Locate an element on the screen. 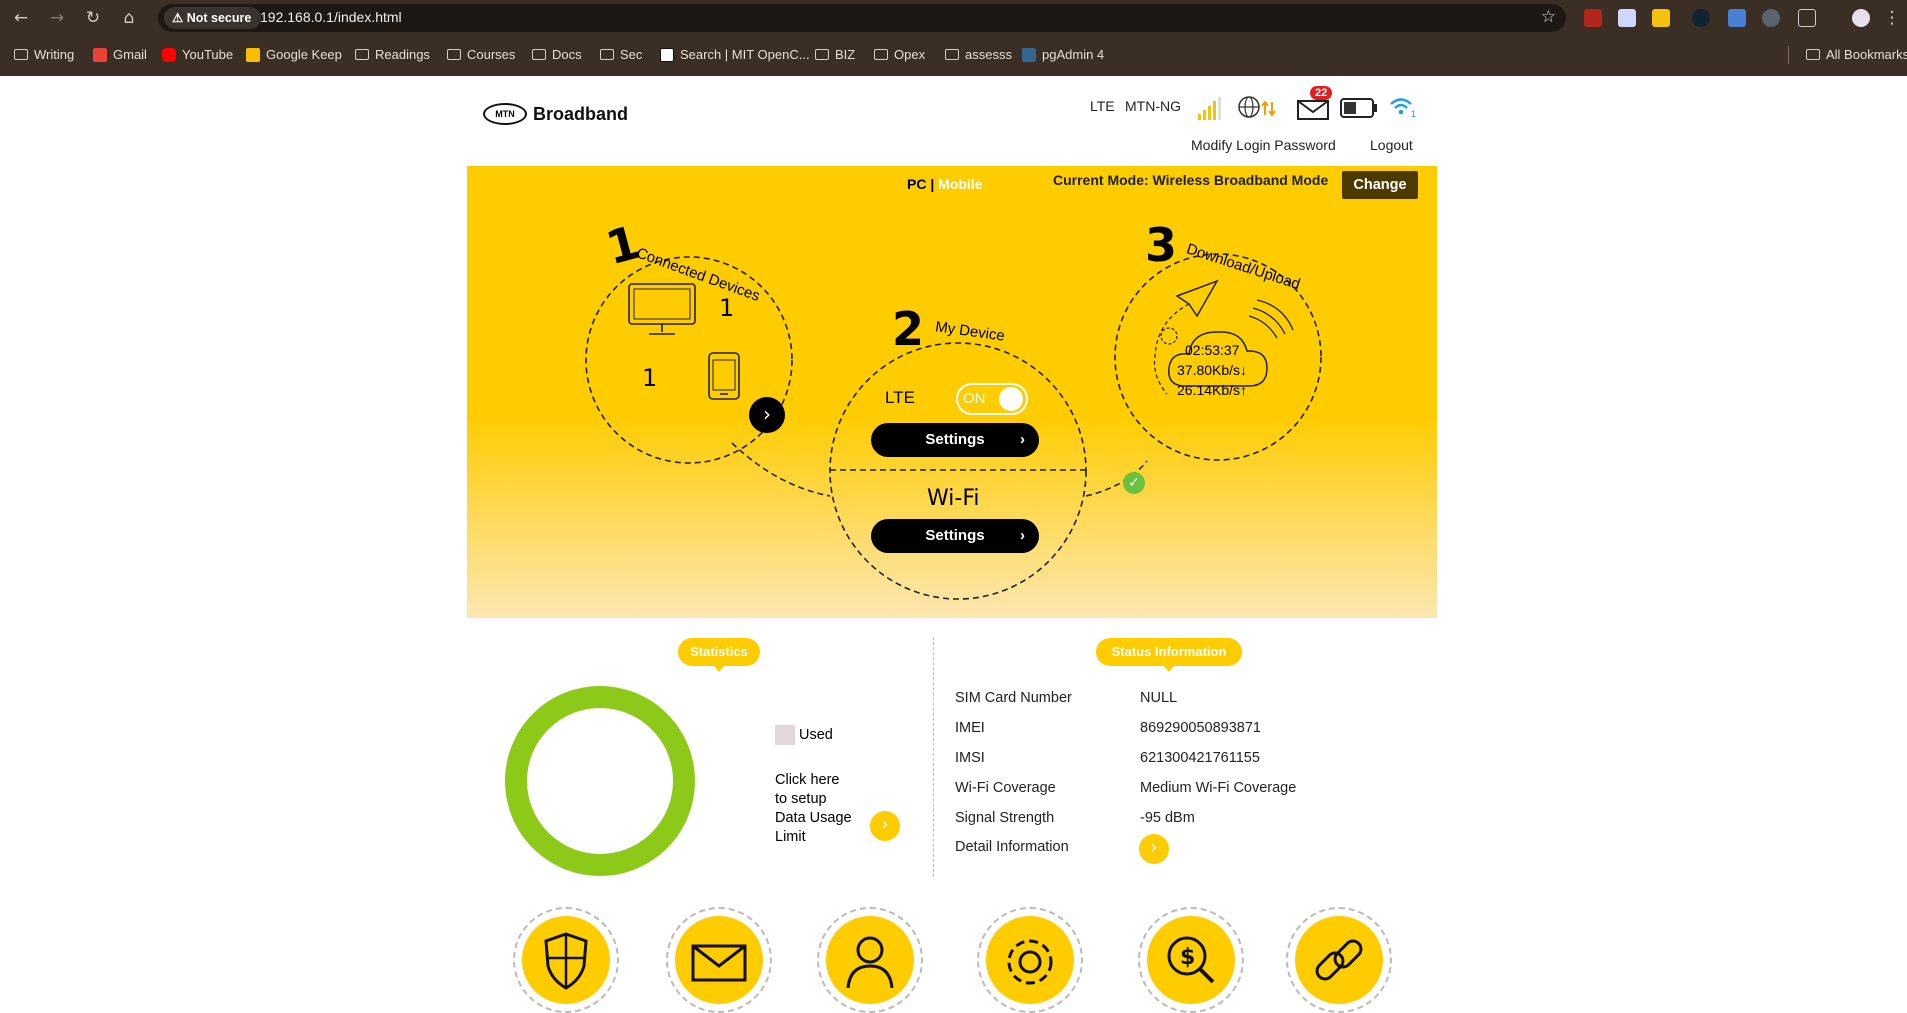 Image resolution: width=1907 pixels, height=1013 pixels. bookmark-label: Opex is located at coordinates (910, 54).